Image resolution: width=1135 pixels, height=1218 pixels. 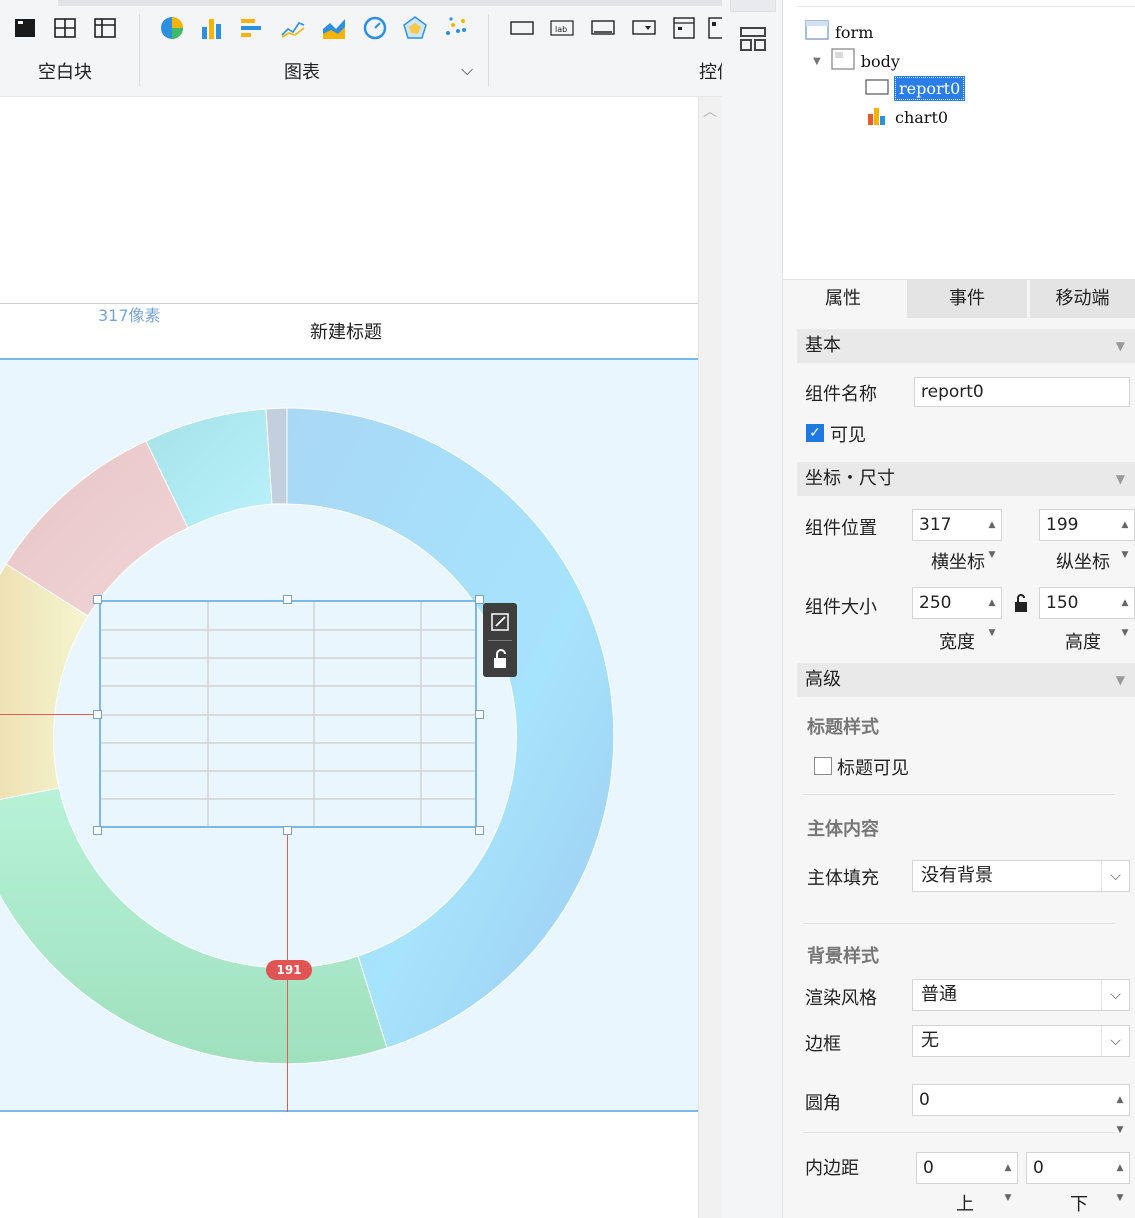 I want to click on tab-properties: 属性, so click(x=843, y=299).